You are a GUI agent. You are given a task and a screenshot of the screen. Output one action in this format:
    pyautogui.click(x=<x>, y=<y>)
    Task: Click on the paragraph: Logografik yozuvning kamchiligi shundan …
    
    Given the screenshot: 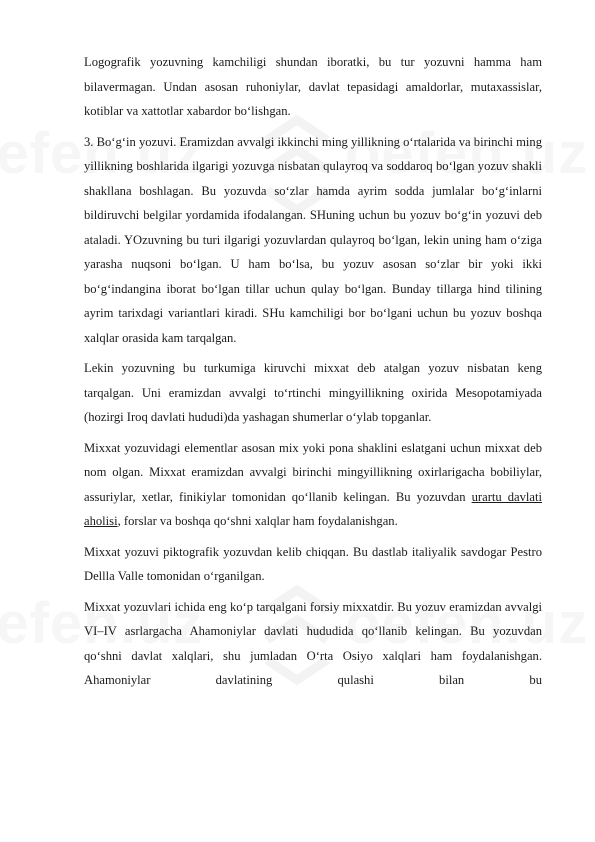 What is the action you would take?
    pyautogui.click(x=313, y=86)
    